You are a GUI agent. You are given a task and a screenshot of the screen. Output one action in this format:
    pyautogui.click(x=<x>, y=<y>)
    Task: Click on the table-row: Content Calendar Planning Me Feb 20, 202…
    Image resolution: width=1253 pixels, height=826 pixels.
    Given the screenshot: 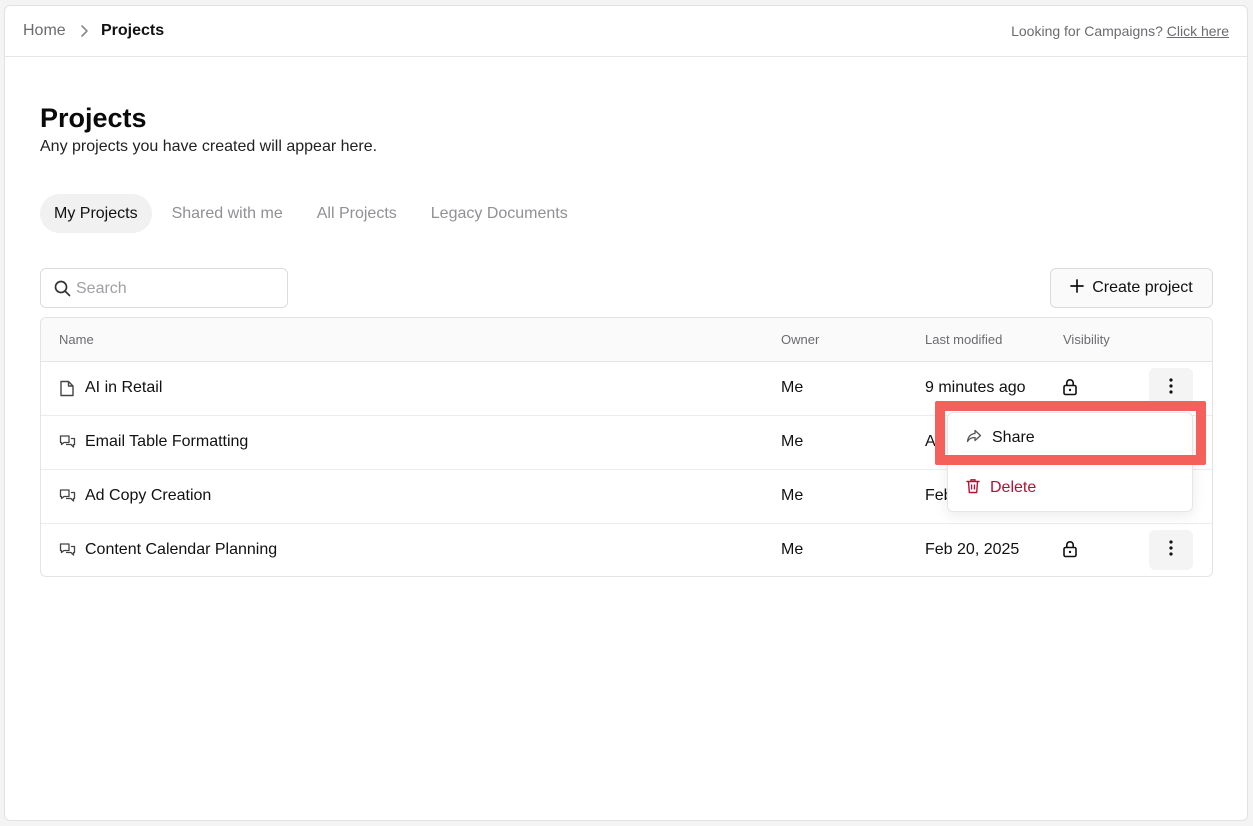 What is the action you would take?
    pyautogui.click(x=626, y=551)
    